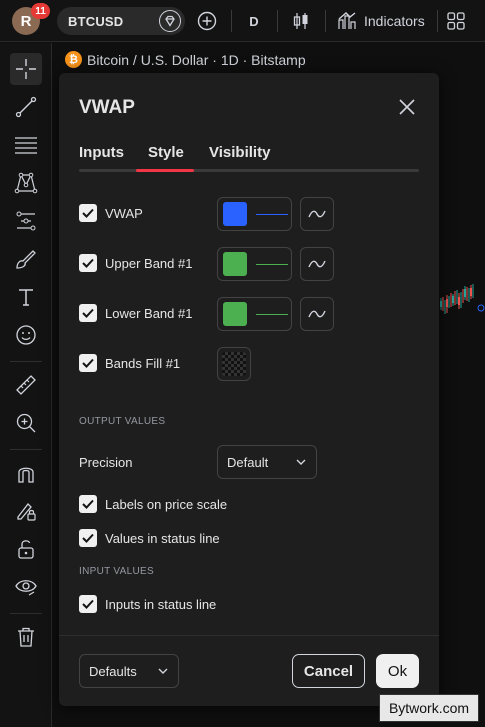 The height and width of the screenshot is (727, 485). I want to click on magnet-icon, so click(26, 475).